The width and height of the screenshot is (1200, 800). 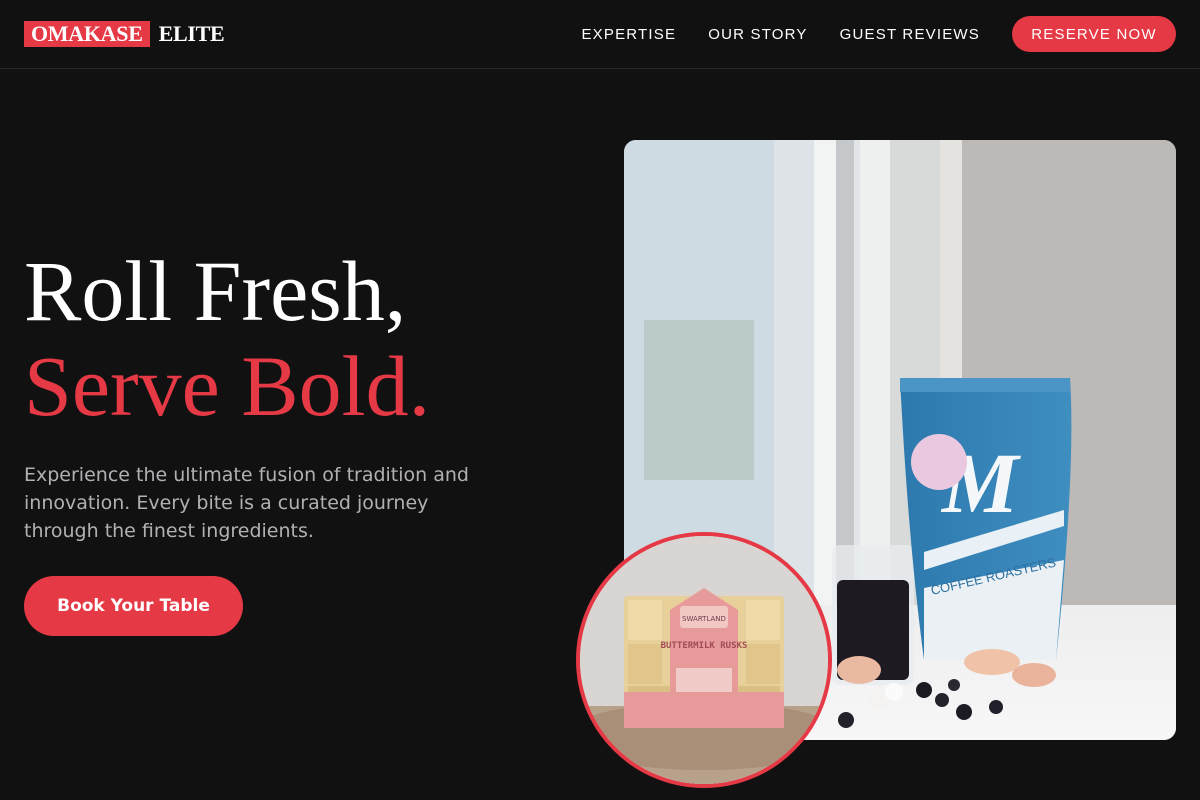 I want to click on nav-link-expertise: EXPERTISE, so click(x=628, y=34).